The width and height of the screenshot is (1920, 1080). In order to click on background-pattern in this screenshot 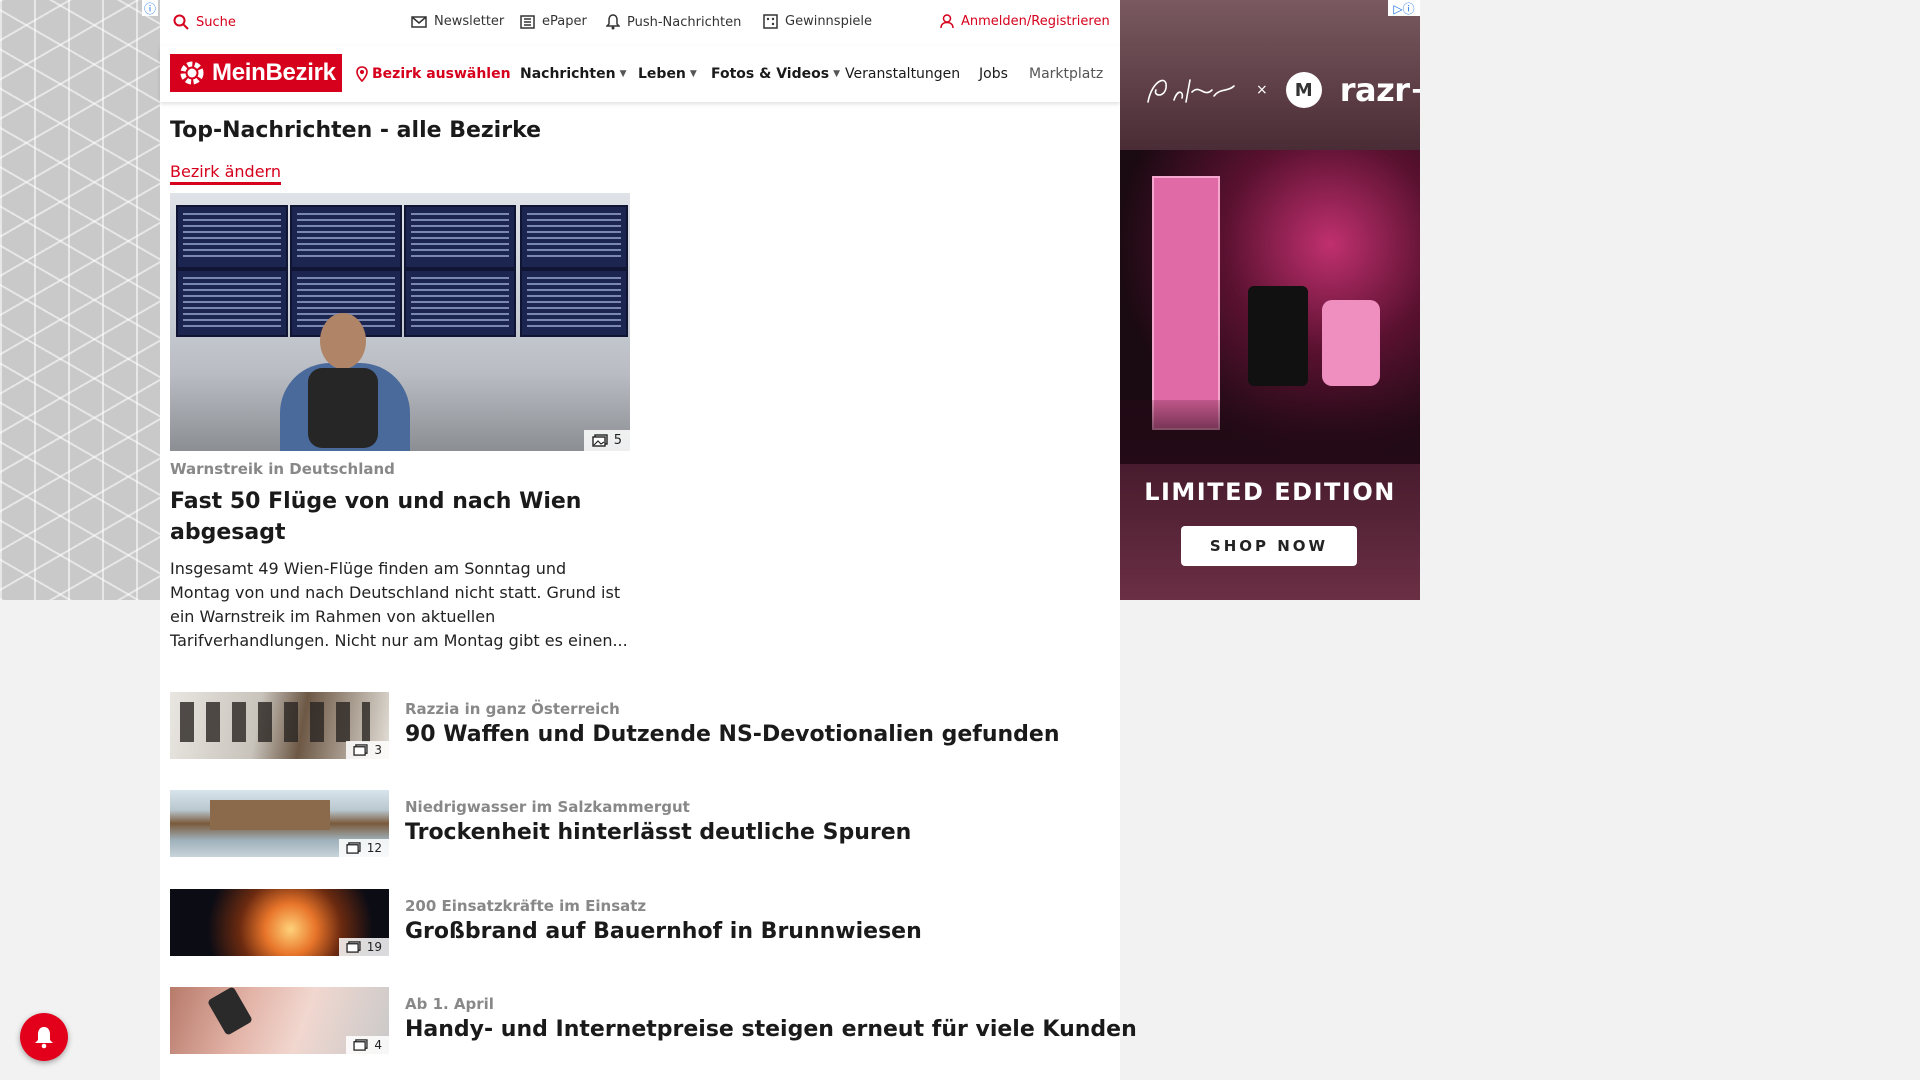, I will do `click(80, 300)`.